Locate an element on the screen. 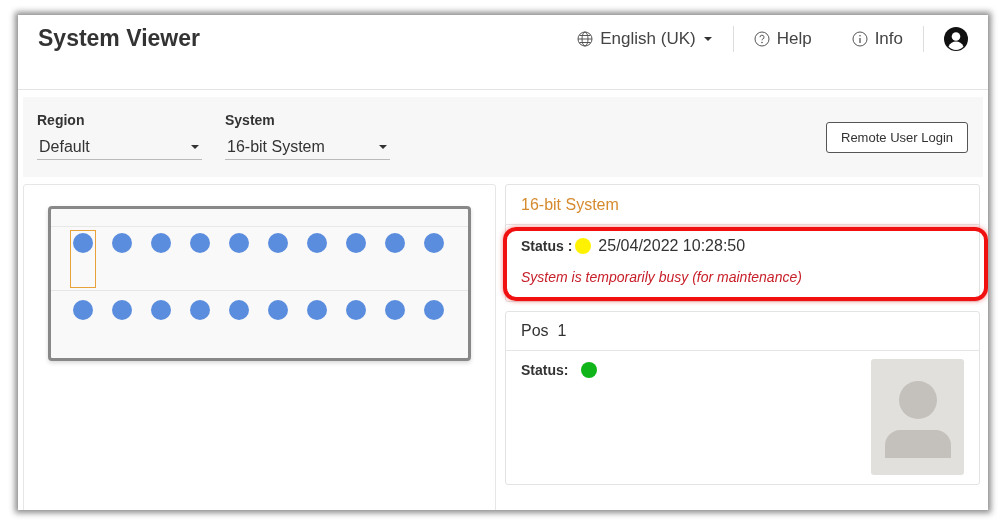  position-title: Pos 1 is located at coordinates (742, 331).